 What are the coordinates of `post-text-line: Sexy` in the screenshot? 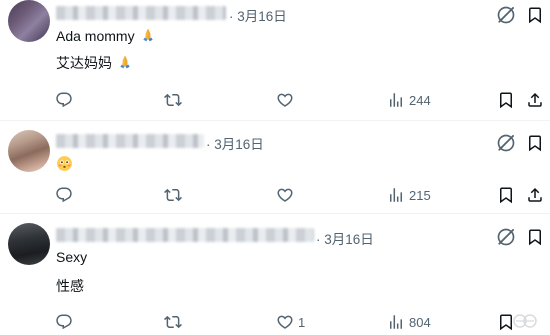 It's located at (71, 257).